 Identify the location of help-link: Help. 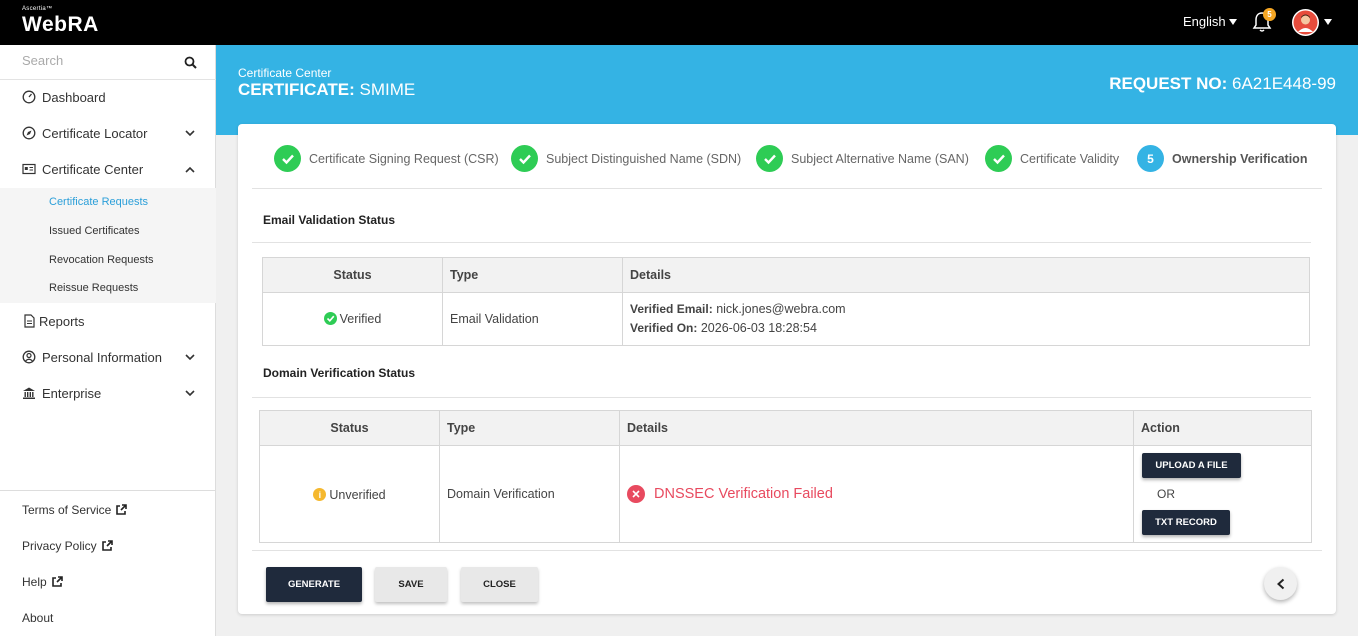
(42, 582).